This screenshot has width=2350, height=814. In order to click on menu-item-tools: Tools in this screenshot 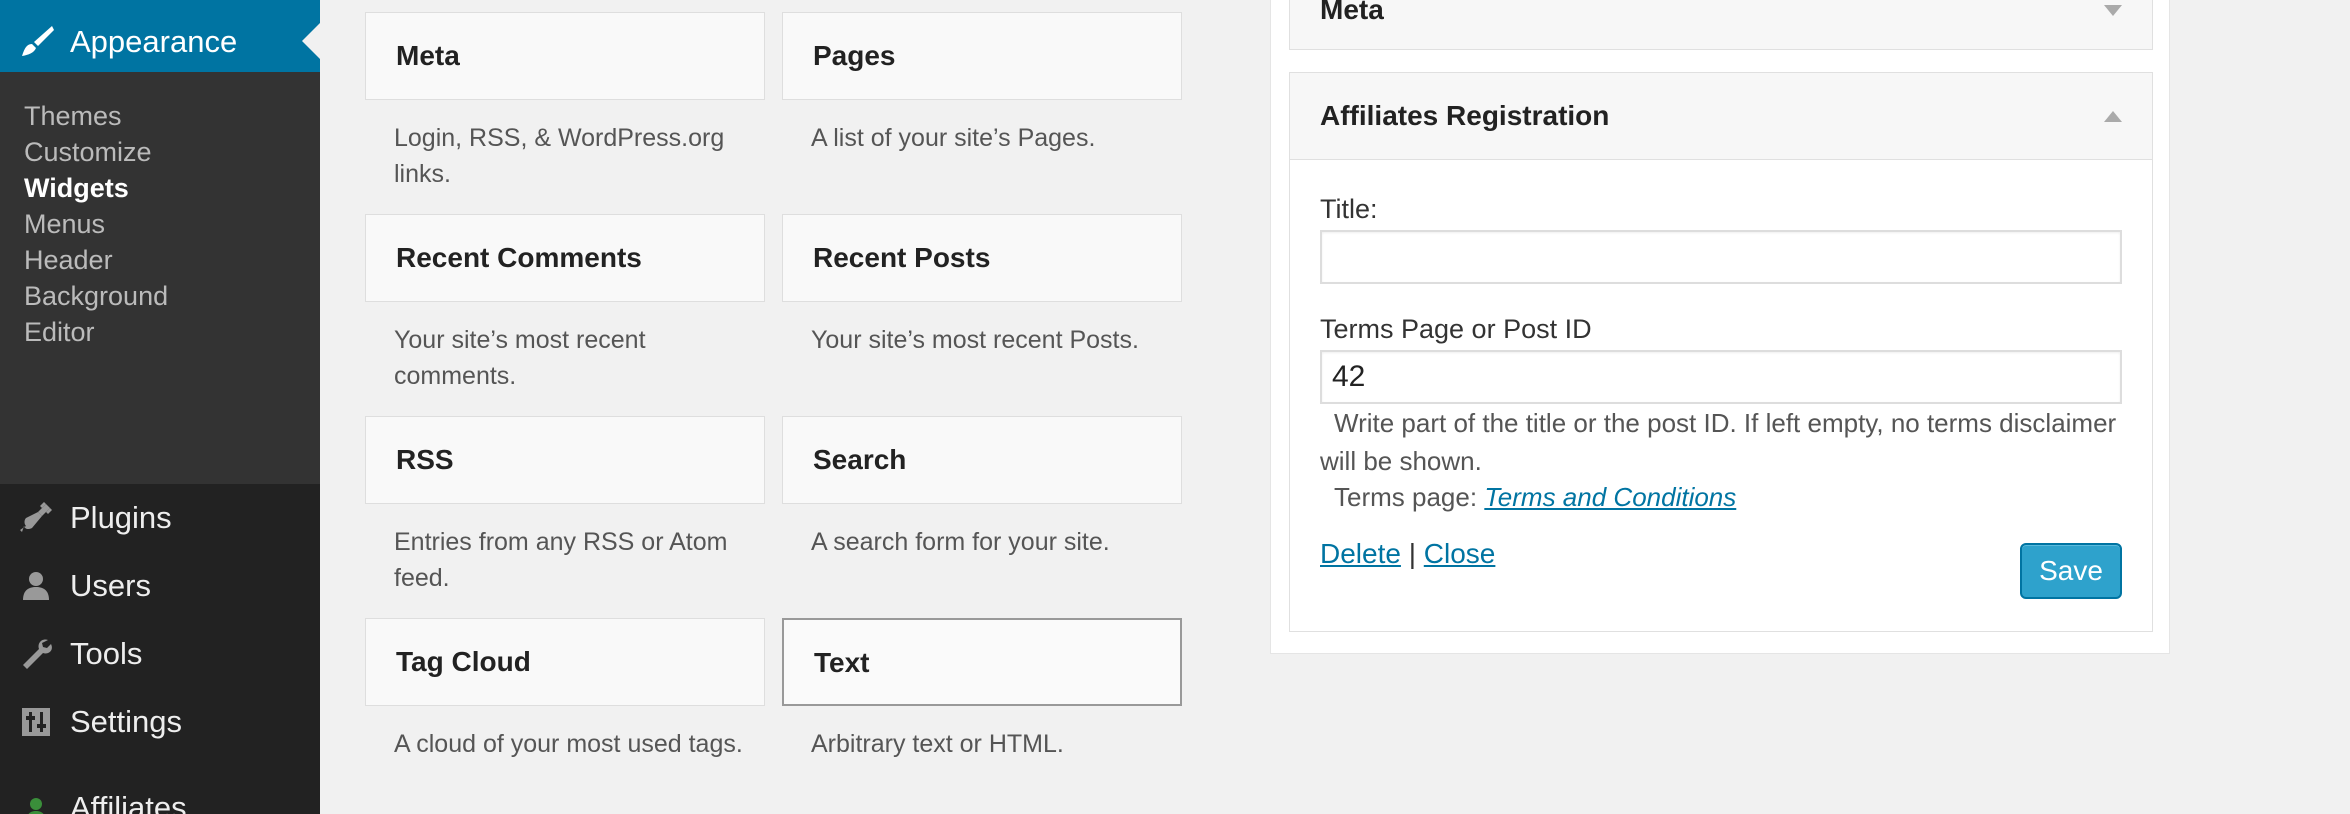, I will do `click(160, 654)`.